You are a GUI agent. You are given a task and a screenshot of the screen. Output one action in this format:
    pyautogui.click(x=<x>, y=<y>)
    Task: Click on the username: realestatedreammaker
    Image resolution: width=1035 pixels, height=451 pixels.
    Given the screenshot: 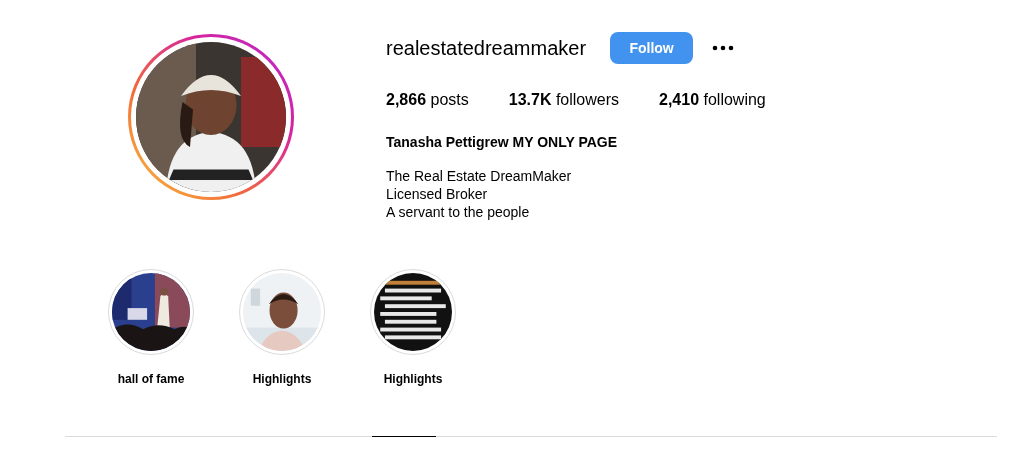 What is the action you would take?
    pyautogui.click(x=486, y=48)
    